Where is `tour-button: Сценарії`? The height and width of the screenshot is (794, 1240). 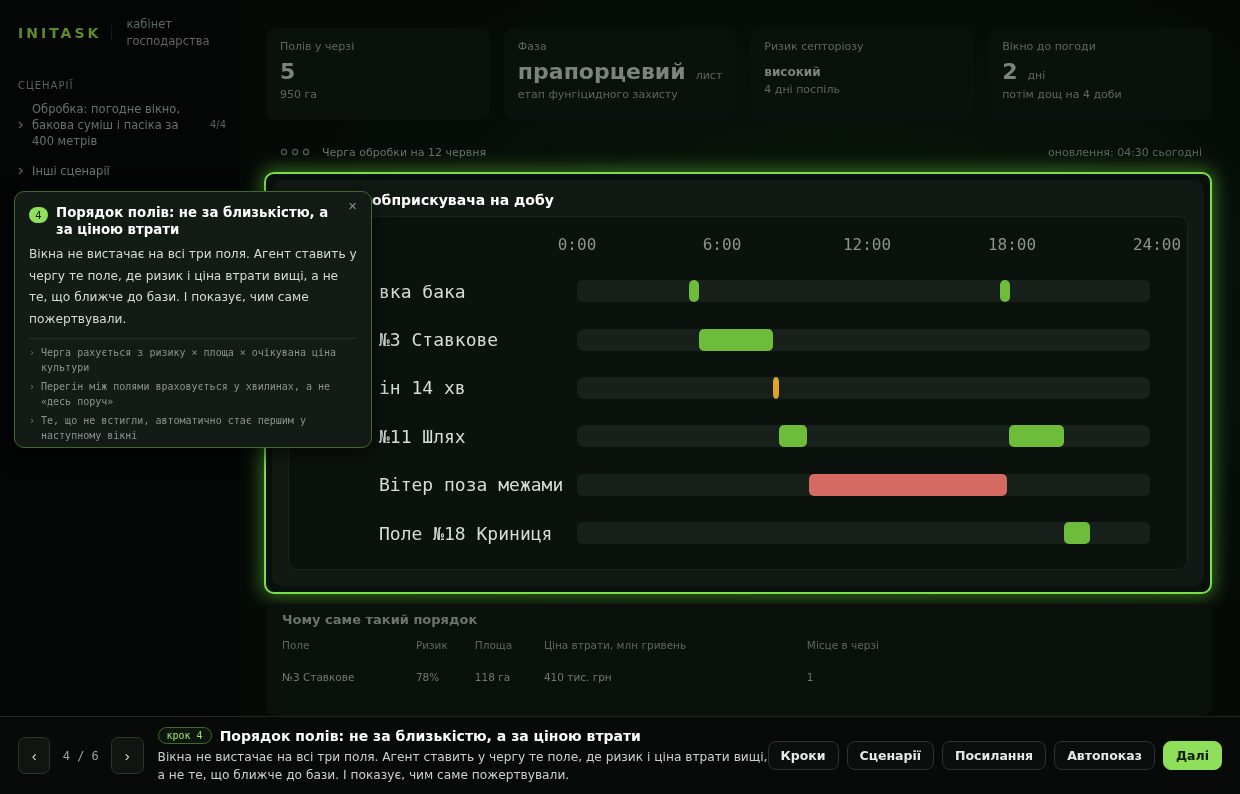 tour-button: Сценарії is located at coordinates (890, 755).